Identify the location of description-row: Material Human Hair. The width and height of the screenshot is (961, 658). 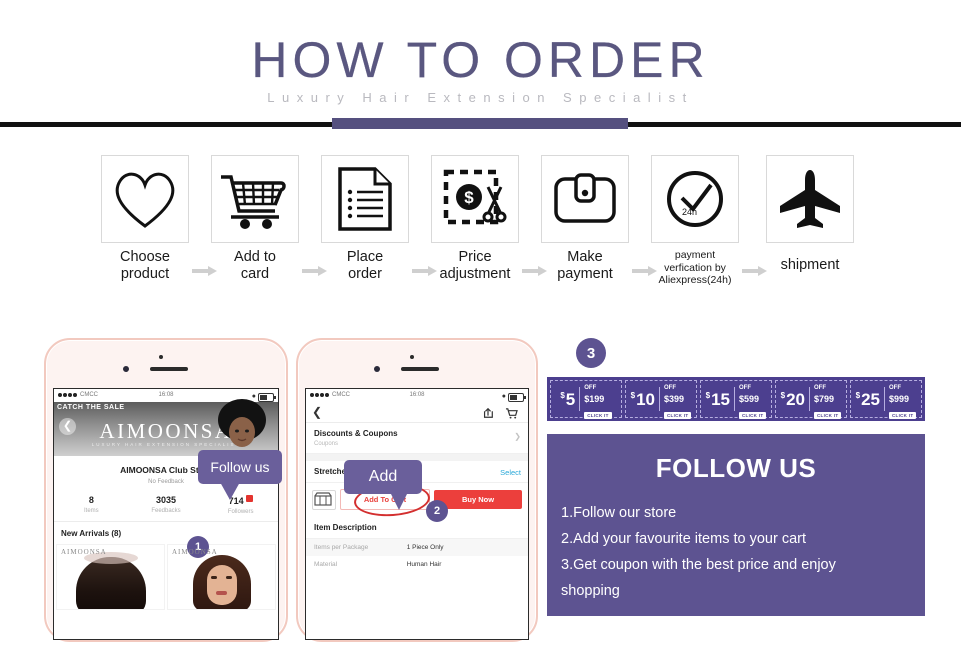
(417, 564).